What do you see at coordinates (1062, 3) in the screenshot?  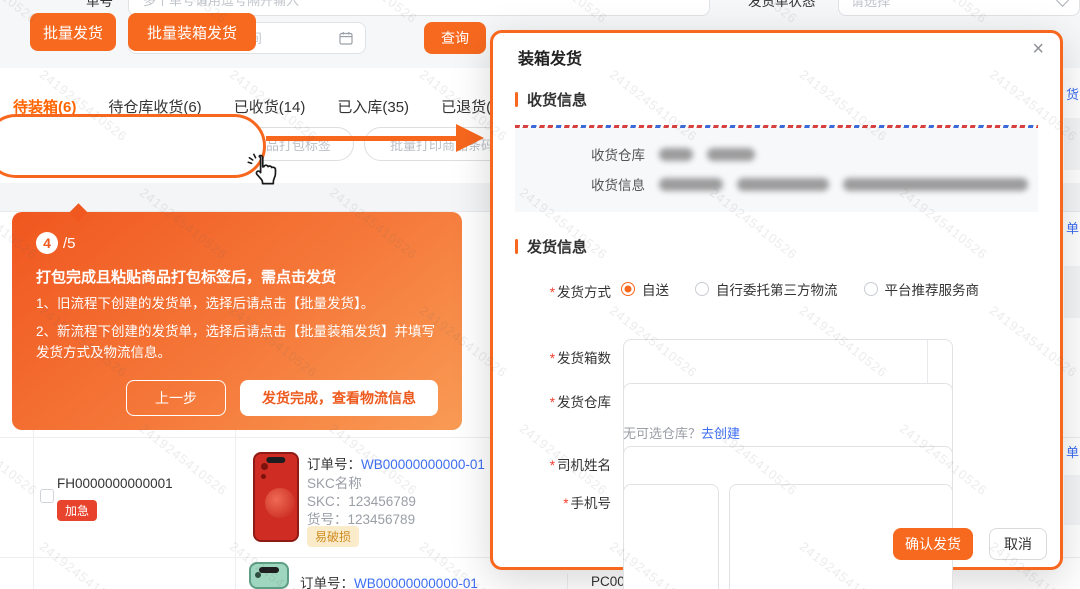 I see `chevron-down-icon` at bounding box center [1062, 3].